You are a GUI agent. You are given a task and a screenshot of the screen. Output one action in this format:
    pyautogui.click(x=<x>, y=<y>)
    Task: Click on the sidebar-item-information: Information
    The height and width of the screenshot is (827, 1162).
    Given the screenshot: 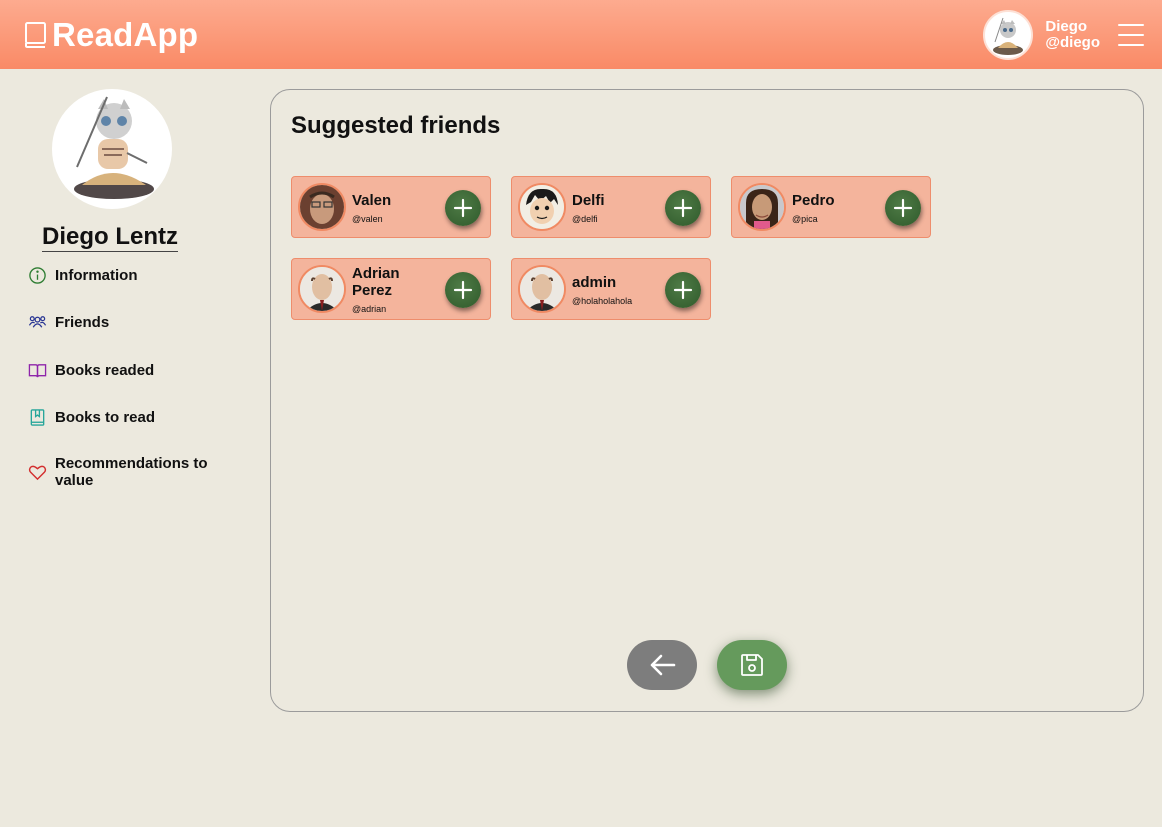 What is the action you would take?
    pyautogui.click(x=83, y=275)
    